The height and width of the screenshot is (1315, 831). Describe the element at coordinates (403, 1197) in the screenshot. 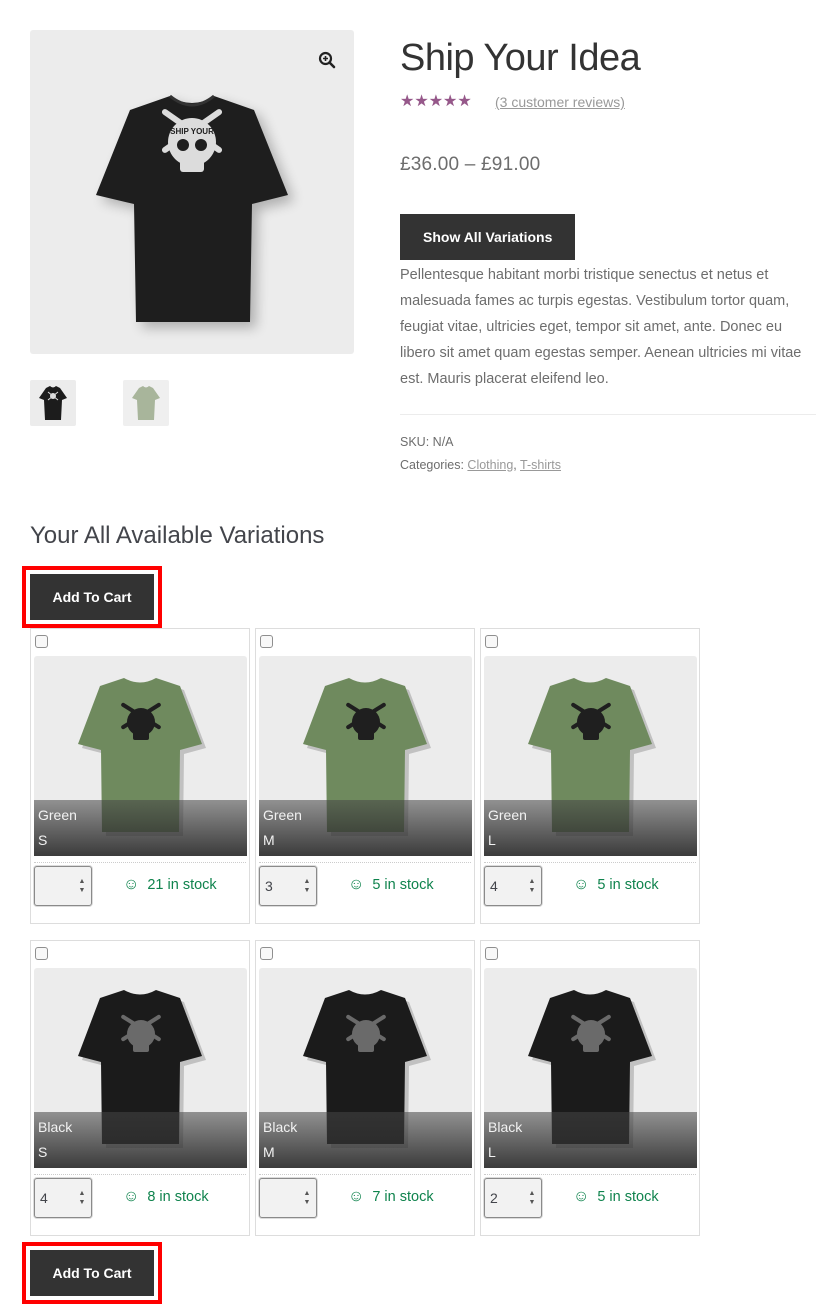

I see `stock-count: 7 in stock` at that location.